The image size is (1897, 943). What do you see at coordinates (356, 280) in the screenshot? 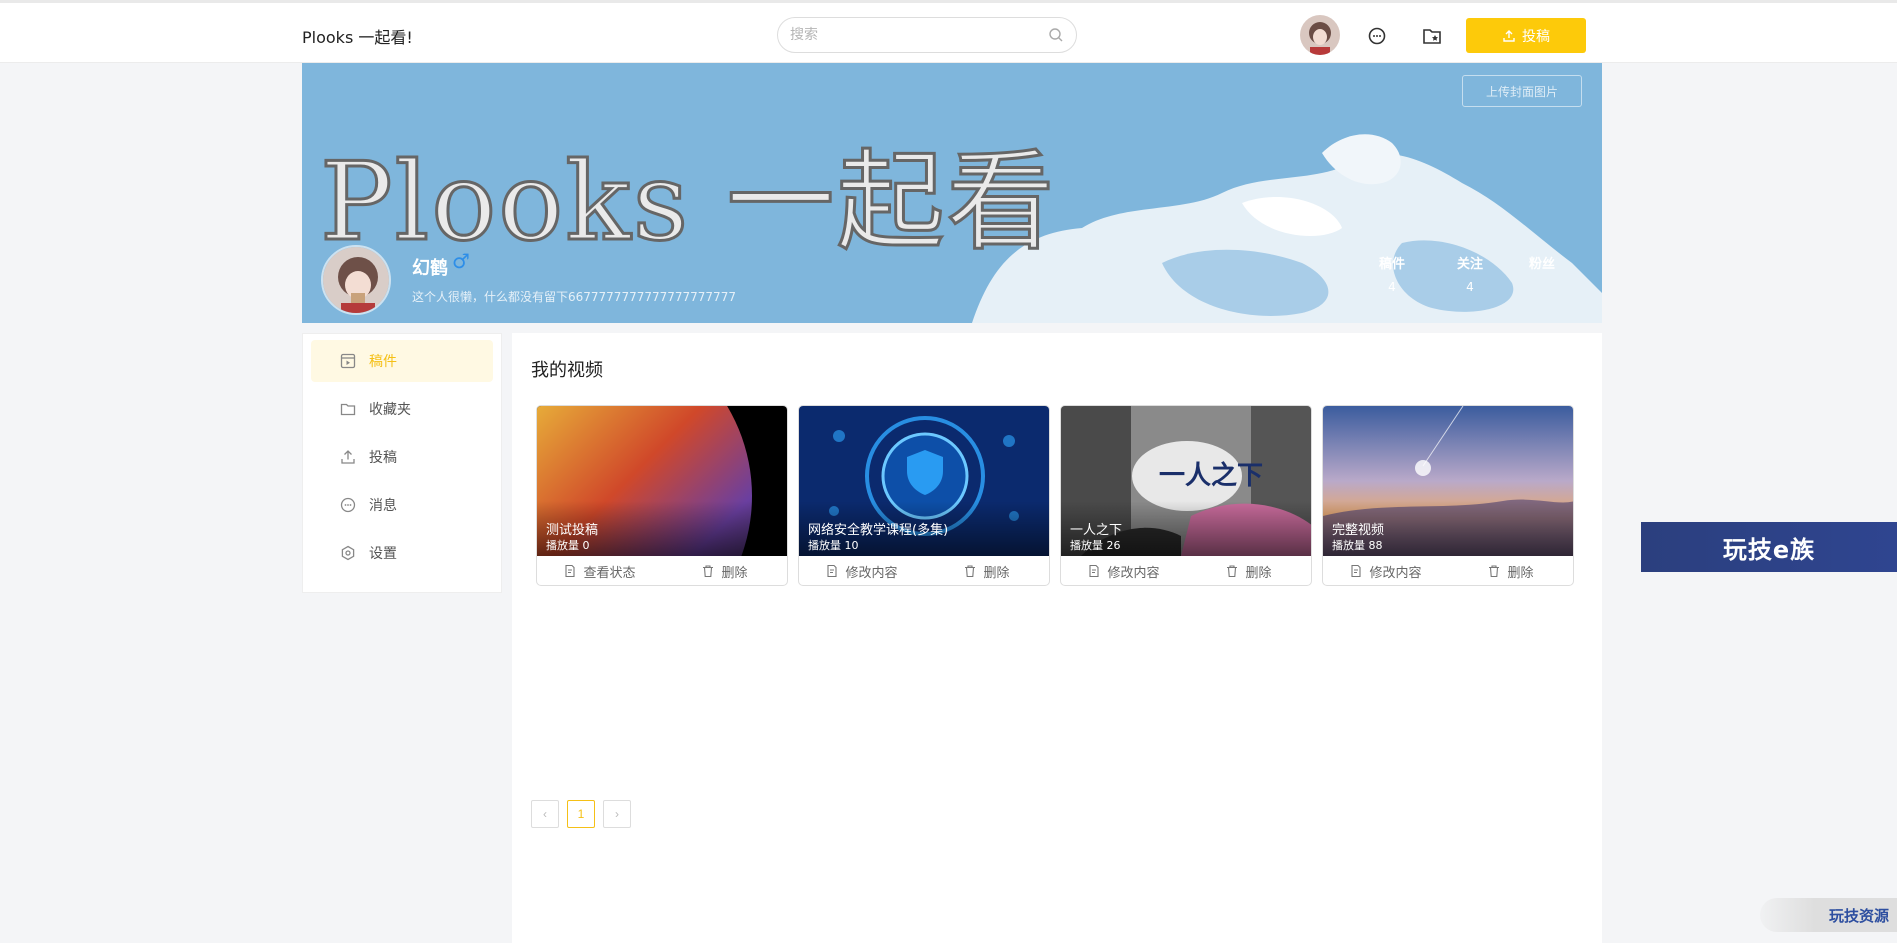
I see `profile-avatar` at bounding box center [356, 280].